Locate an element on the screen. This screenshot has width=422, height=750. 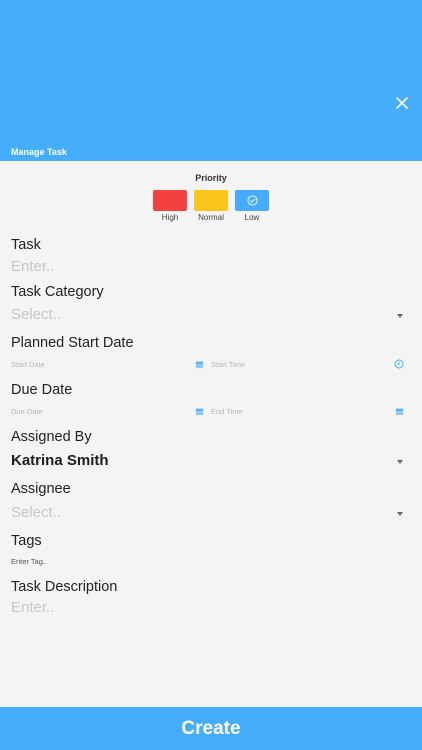
tags-input: Enter Tag.. is located at coordinates (29, 561).